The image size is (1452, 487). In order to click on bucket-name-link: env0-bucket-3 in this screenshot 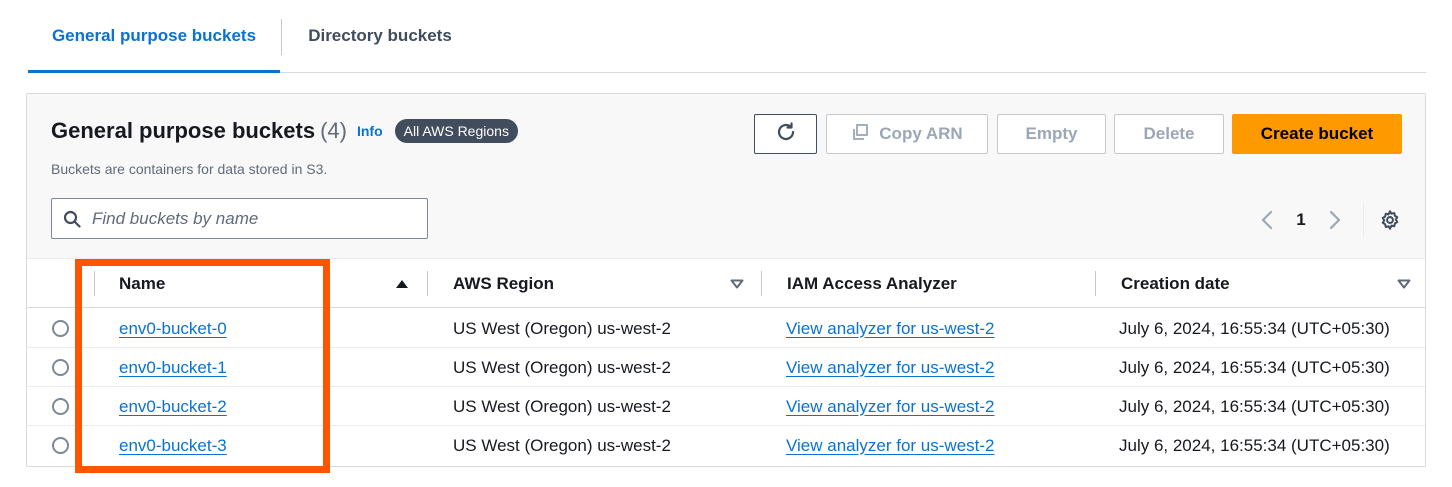, I will do `click(173, 445)`.